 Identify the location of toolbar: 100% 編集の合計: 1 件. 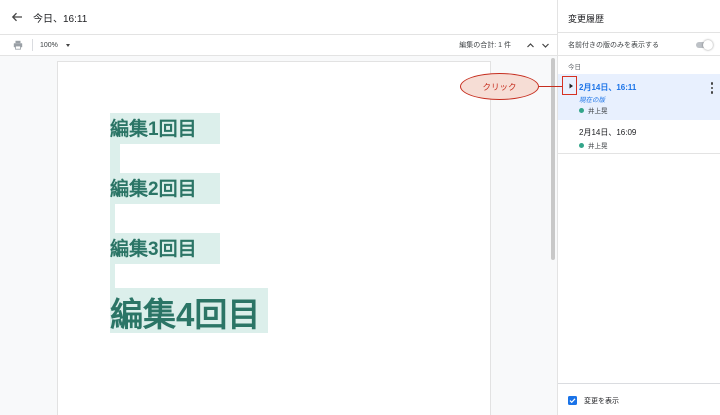
(278, 45).